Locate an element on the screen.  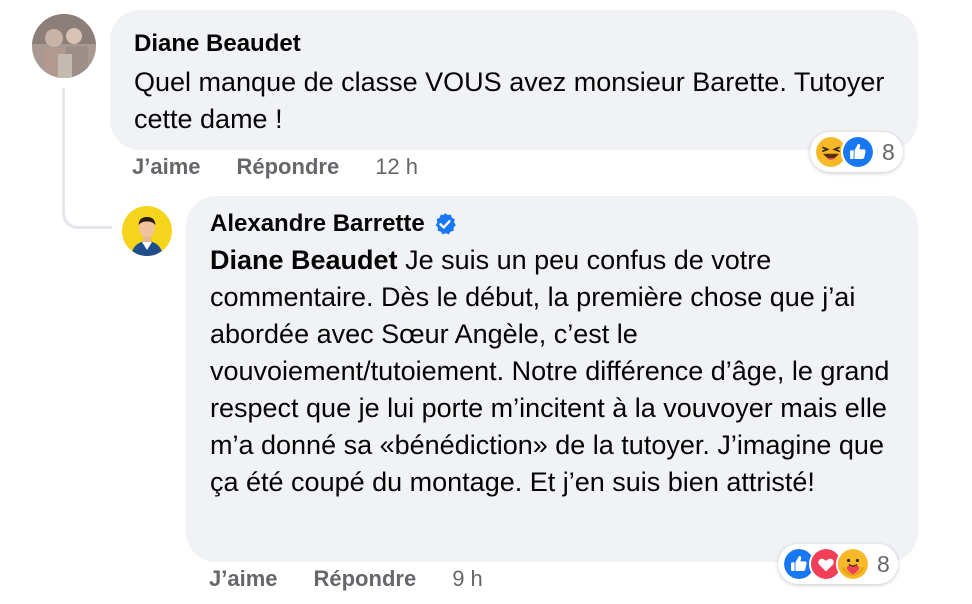
comment-actions: J’aime Répondre 9 h is located at coordinates (346, 579).